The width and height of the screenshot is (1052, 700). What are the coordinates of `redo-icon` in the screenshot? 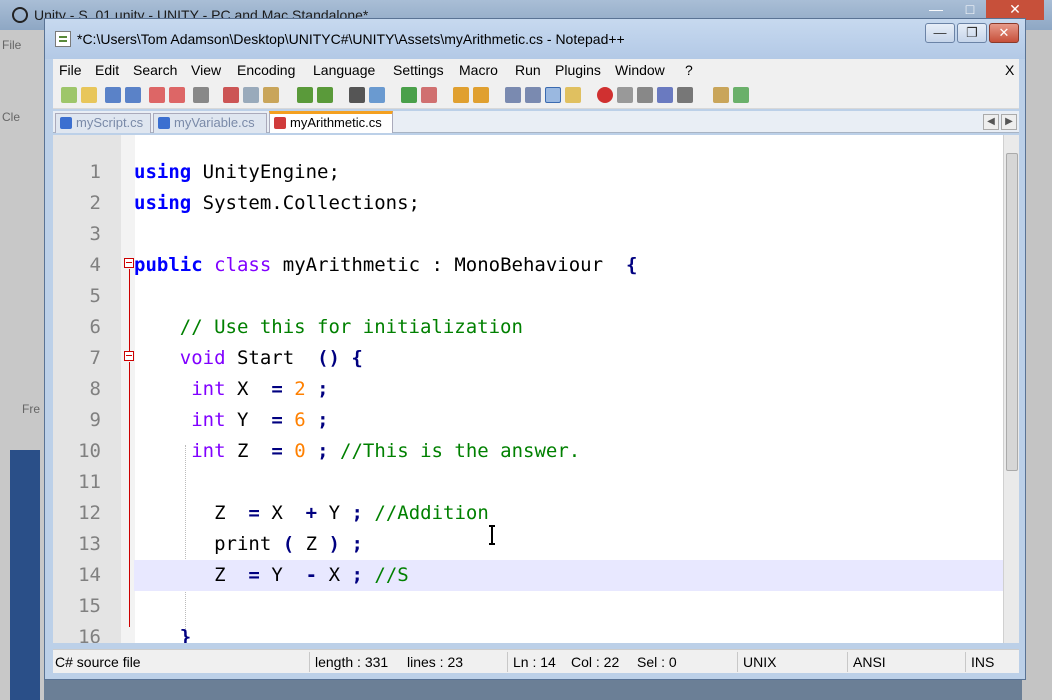 It's located at (325, 95).